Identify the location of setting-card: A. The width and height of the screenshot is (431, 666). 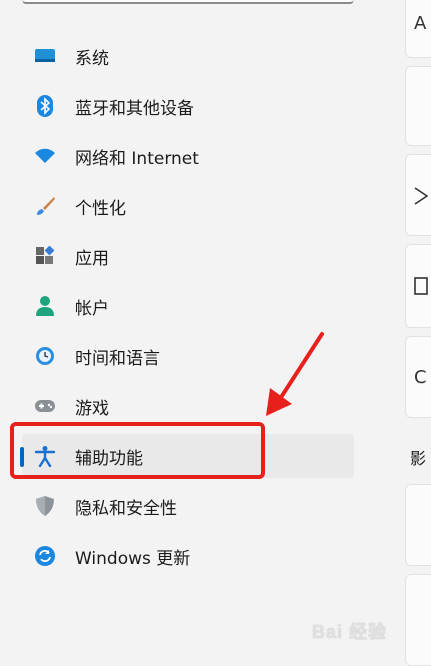
(418, 29).